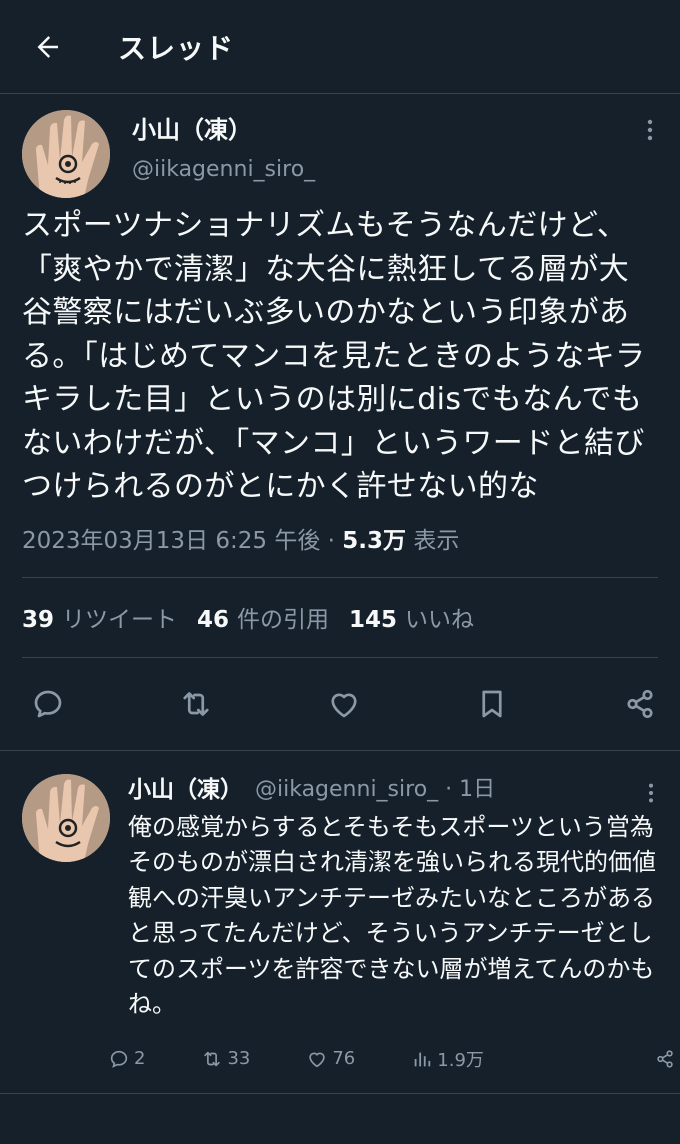 The image size is (680, 1144). Describe the element at coordinates (330, 1059) in the screenshot. I see `reply-like-button: 76` at that location.